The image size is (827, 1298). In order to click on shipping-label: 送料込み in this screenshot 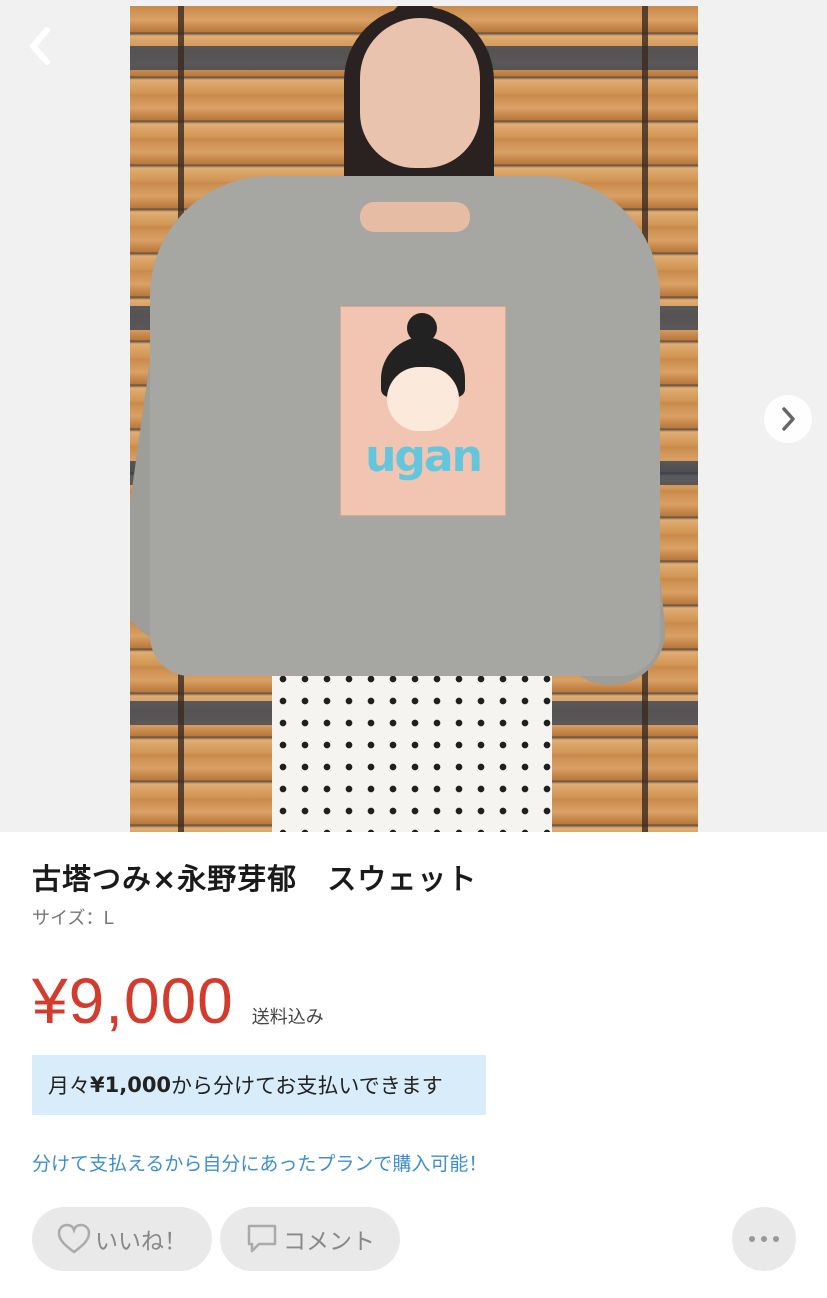, I will do `click(287, 1017)`.